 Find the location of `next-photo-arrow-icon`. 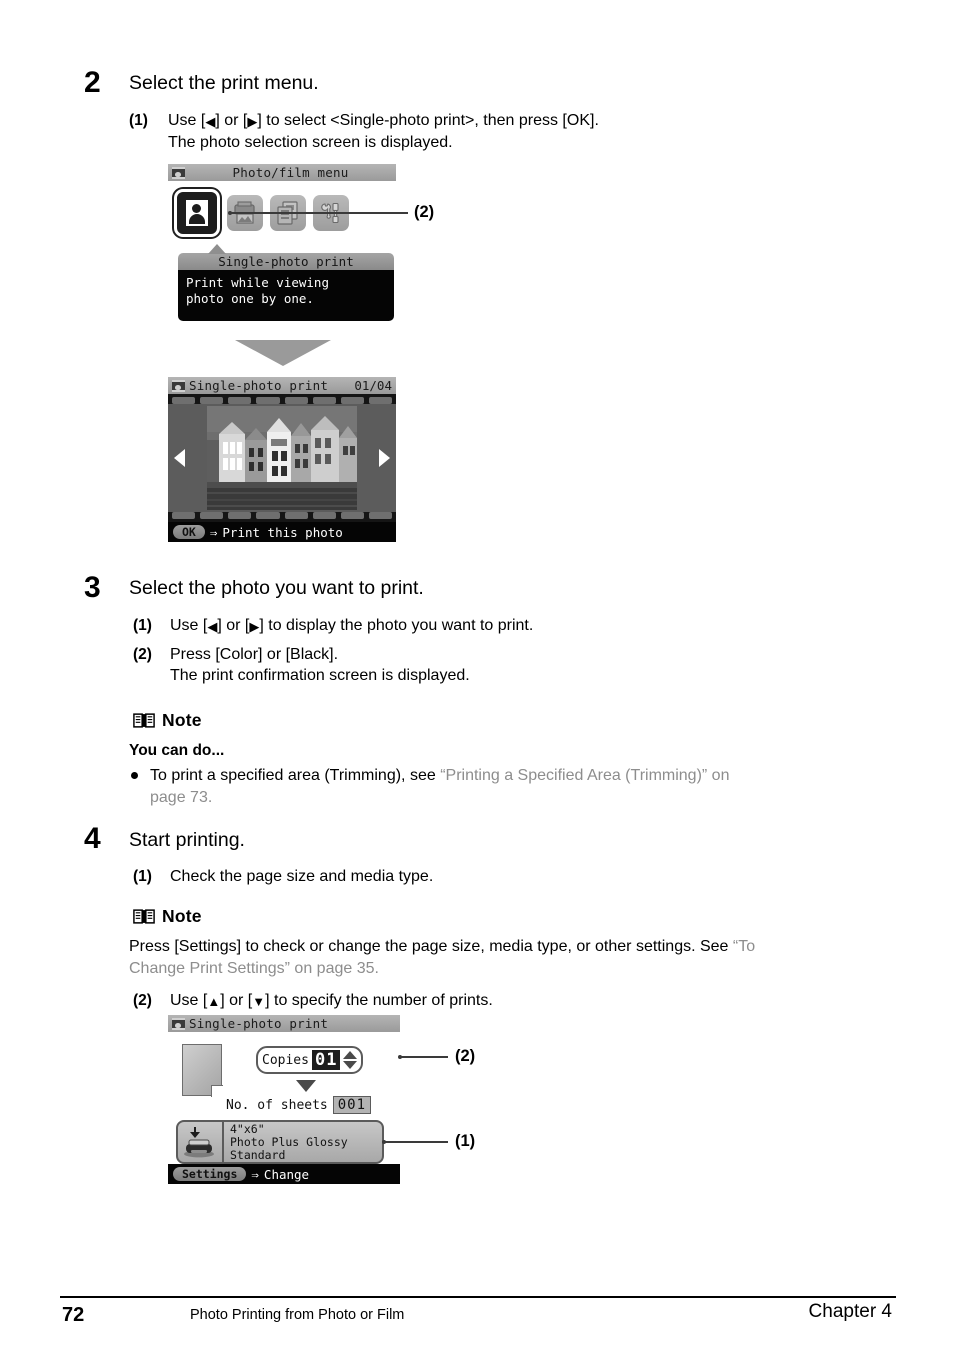

next-photo-arrow-icon is located at coordinates (384, 458).